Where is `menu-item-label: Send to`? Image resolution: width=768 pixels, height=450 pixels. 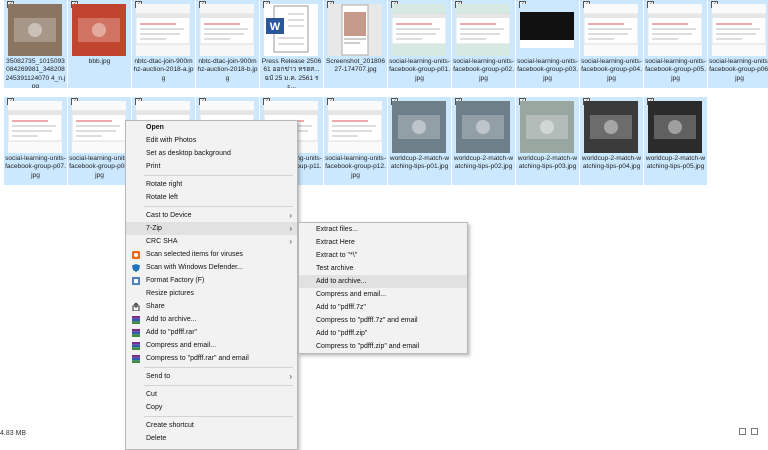 menu-item-label: Send to is located at coordinates (158, 376).